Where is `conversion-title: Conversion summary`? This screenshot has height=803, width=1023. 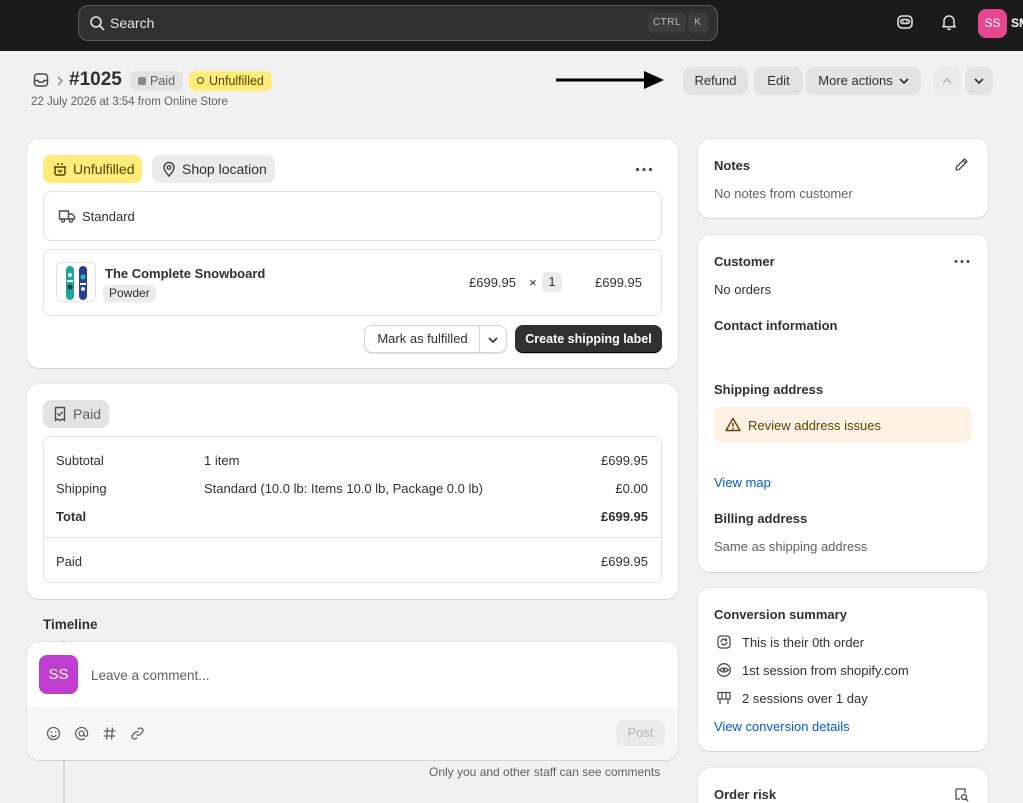 conversion-title: Conversion summary is located at coordinates (780, 614).